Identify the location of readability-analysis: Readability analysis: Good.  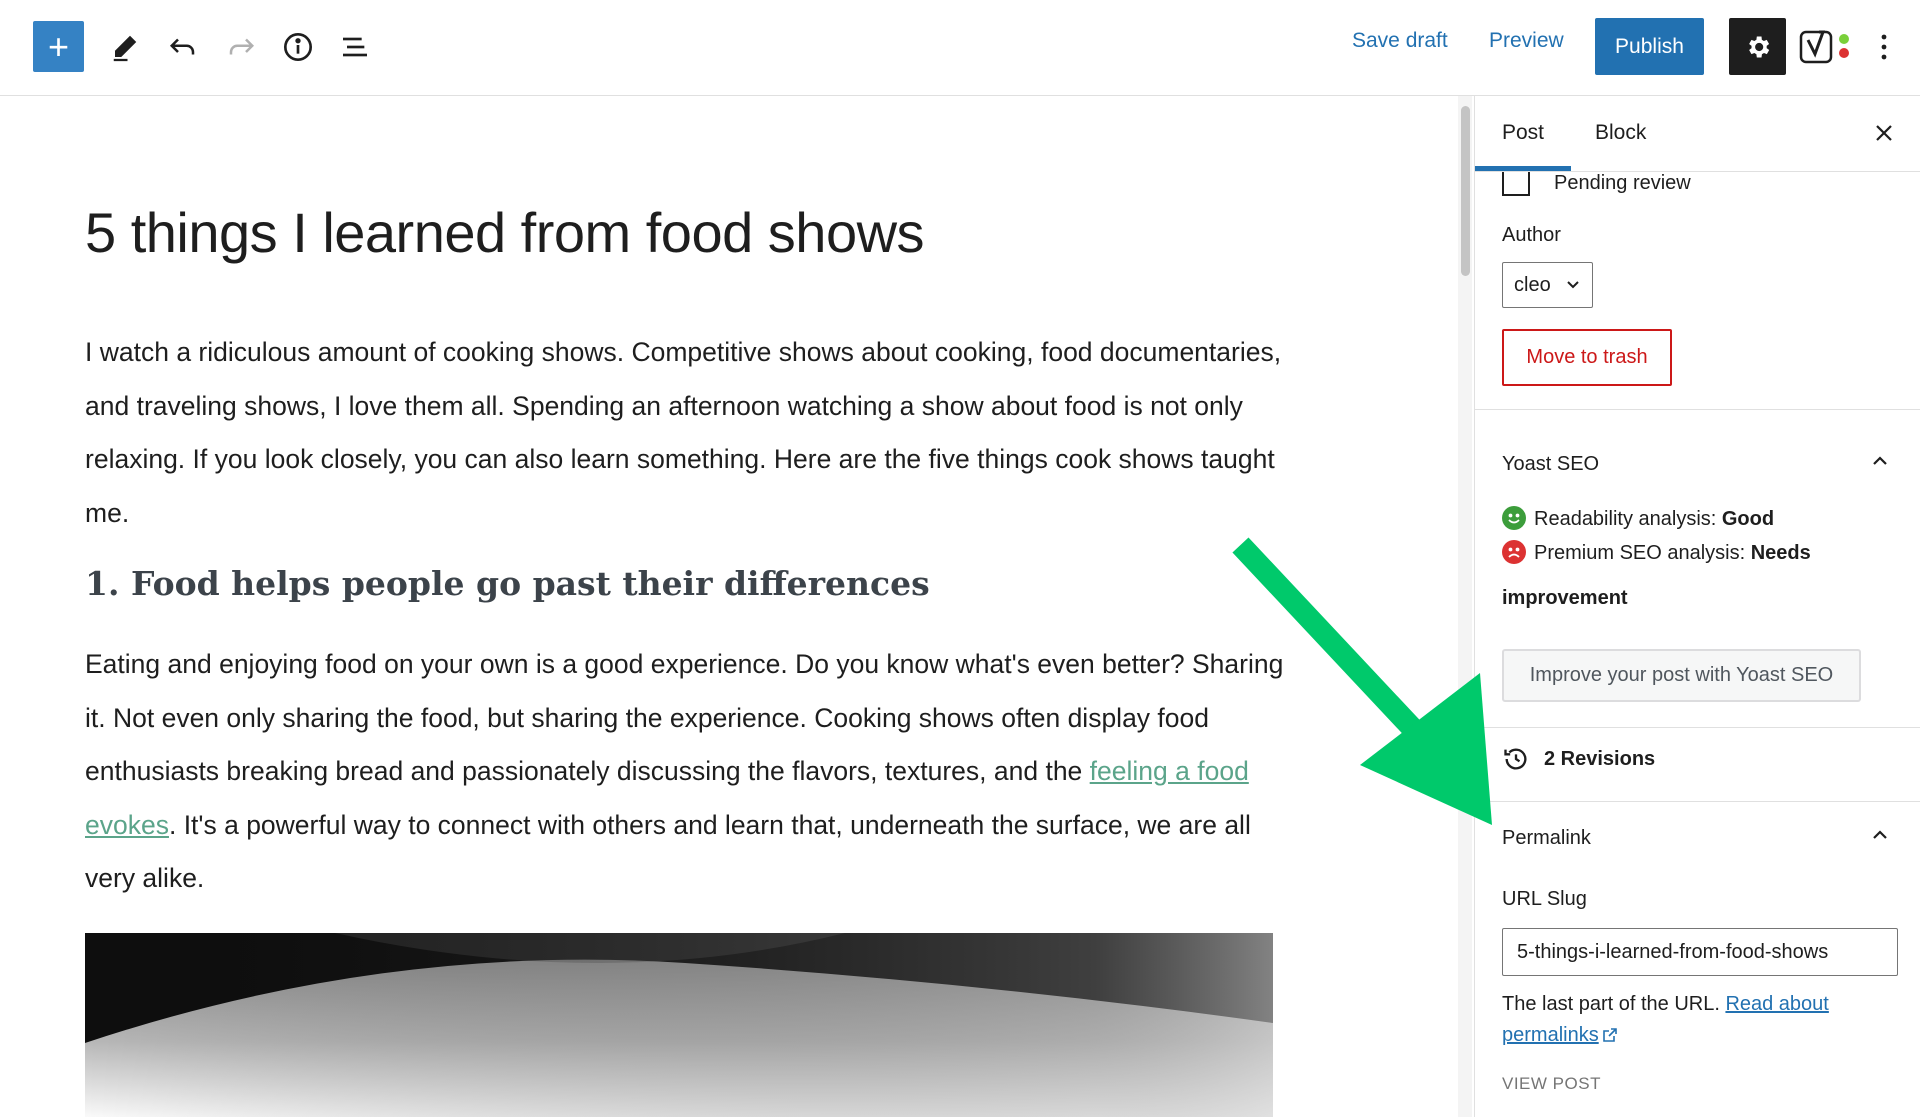
(1638, 518).